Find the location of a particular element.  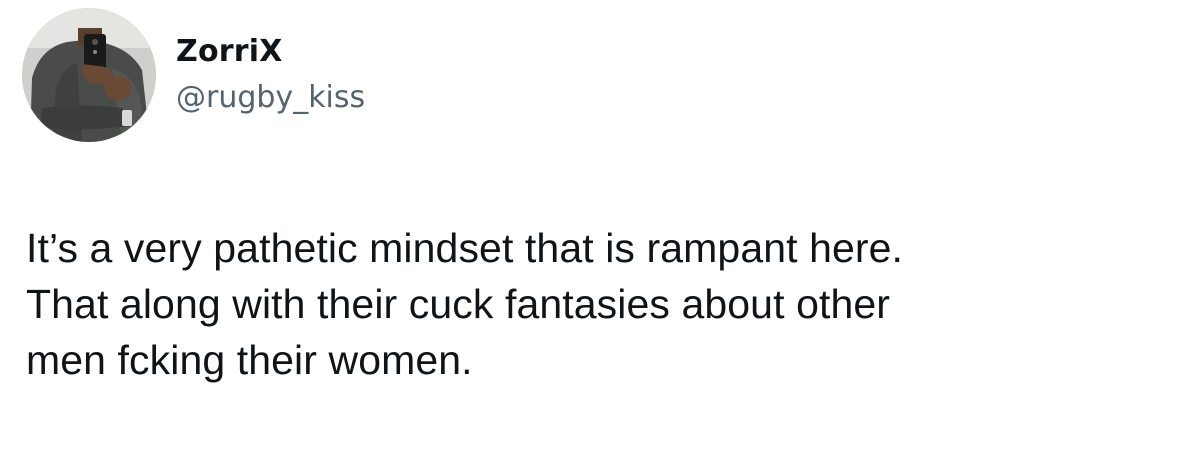

author-display-name: ZorriX is located at coordinates (270, 52).